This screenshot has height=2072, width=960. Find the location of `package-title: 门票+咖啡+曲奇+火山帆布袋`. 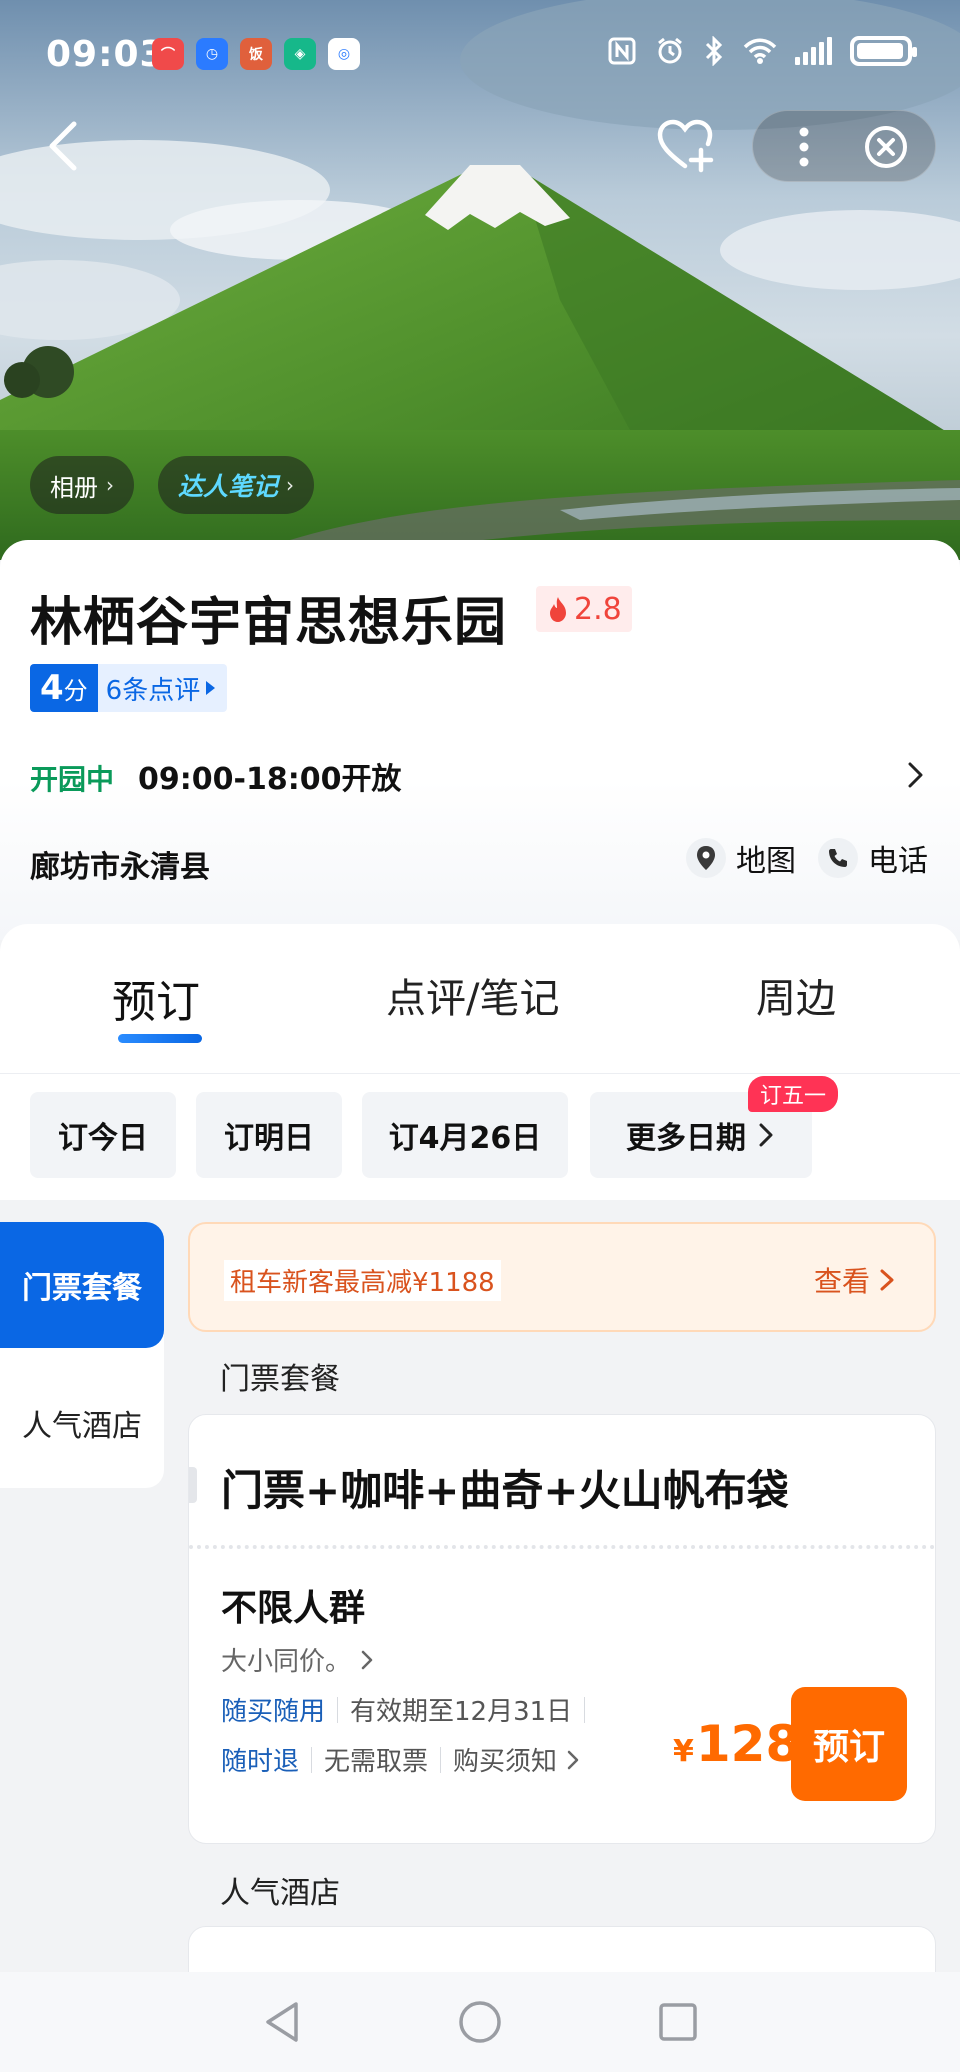

package-title: 门票+咖啡+曲奇+火山帆布袋 is located at coordinates (505, 1490).